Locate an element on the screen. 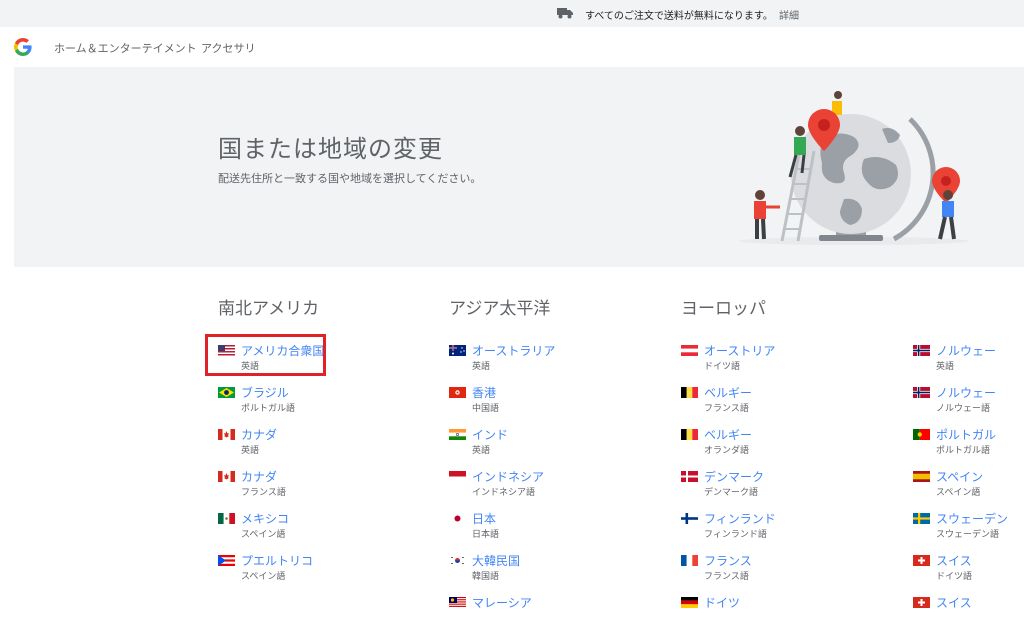 The image size is (1024, 632). brazil-flag-icon is located at coordinates (226, 392).